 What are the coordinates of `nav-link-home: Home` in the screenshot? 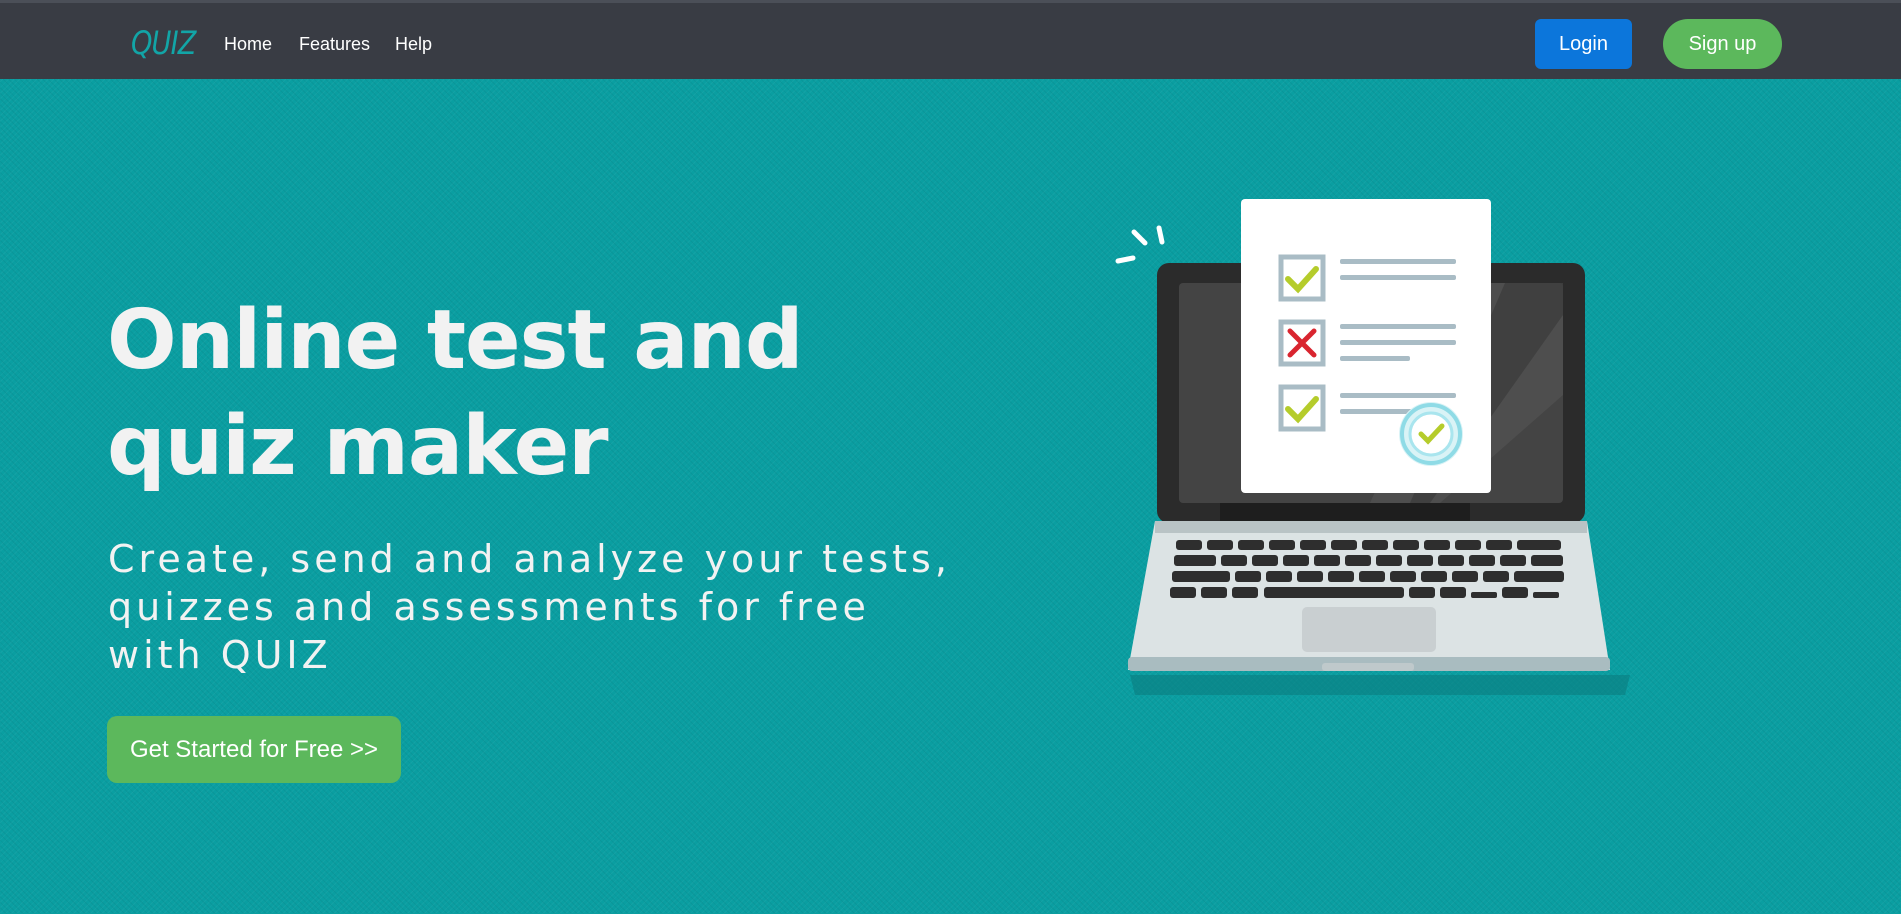 It's located at (248, 44).